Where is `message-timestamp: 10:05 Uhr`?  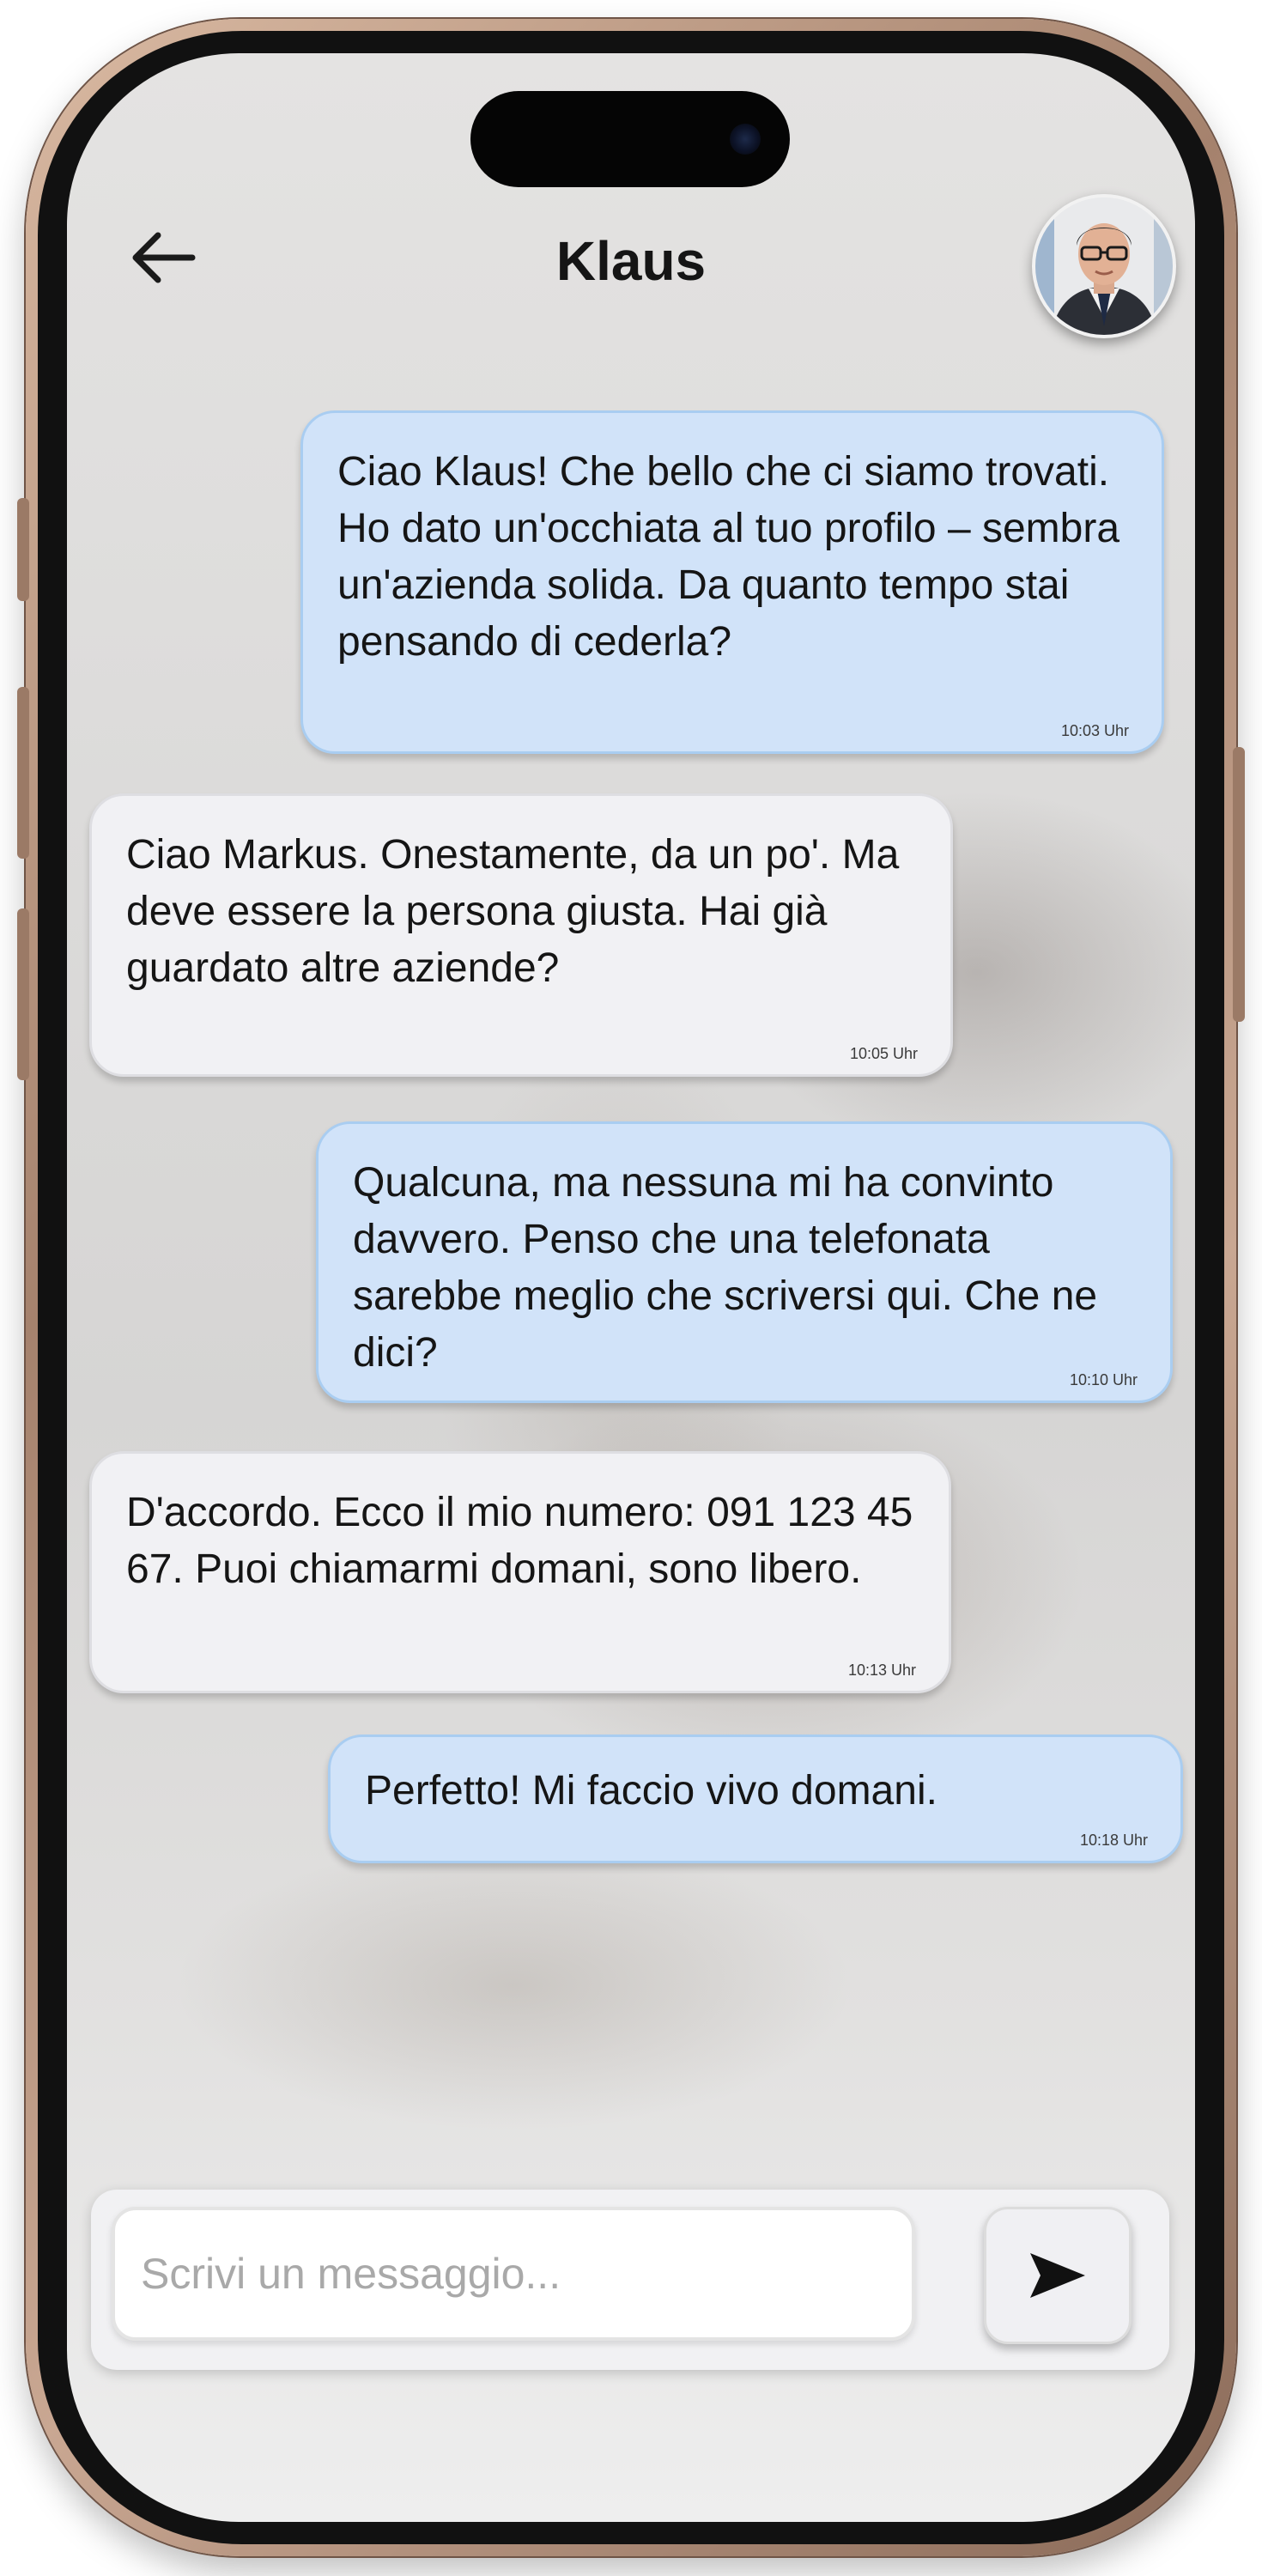 message-timestamp: 10:05 Uhr is located at coordinates (884, 1053).